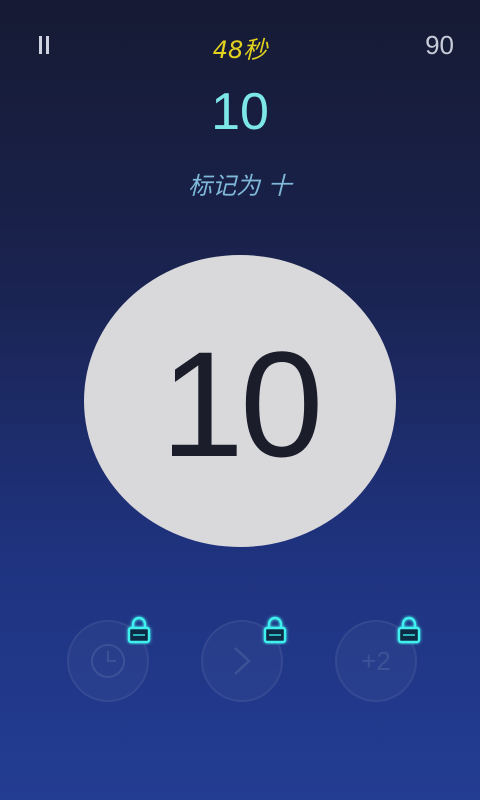 This screenshot has height=800, width=480. Describe the element at coordinates (240, 112) in the screenshot. I see `target-number: 10` at that location.